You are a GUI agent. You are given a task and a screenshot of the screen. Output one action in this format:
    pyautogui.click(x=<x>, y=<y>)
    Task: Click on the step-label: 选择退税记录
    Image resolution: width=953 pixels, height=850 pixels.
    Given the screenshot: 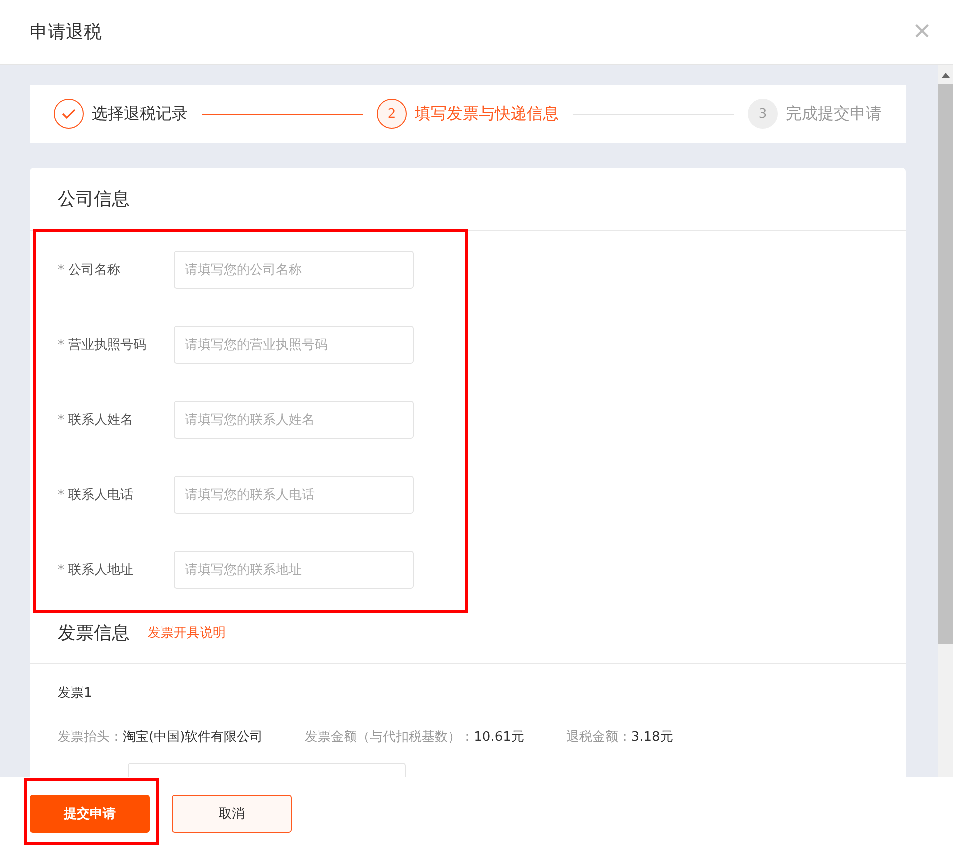 What is the action you would take?
    pyautogui.click(x=140, y=114)
    